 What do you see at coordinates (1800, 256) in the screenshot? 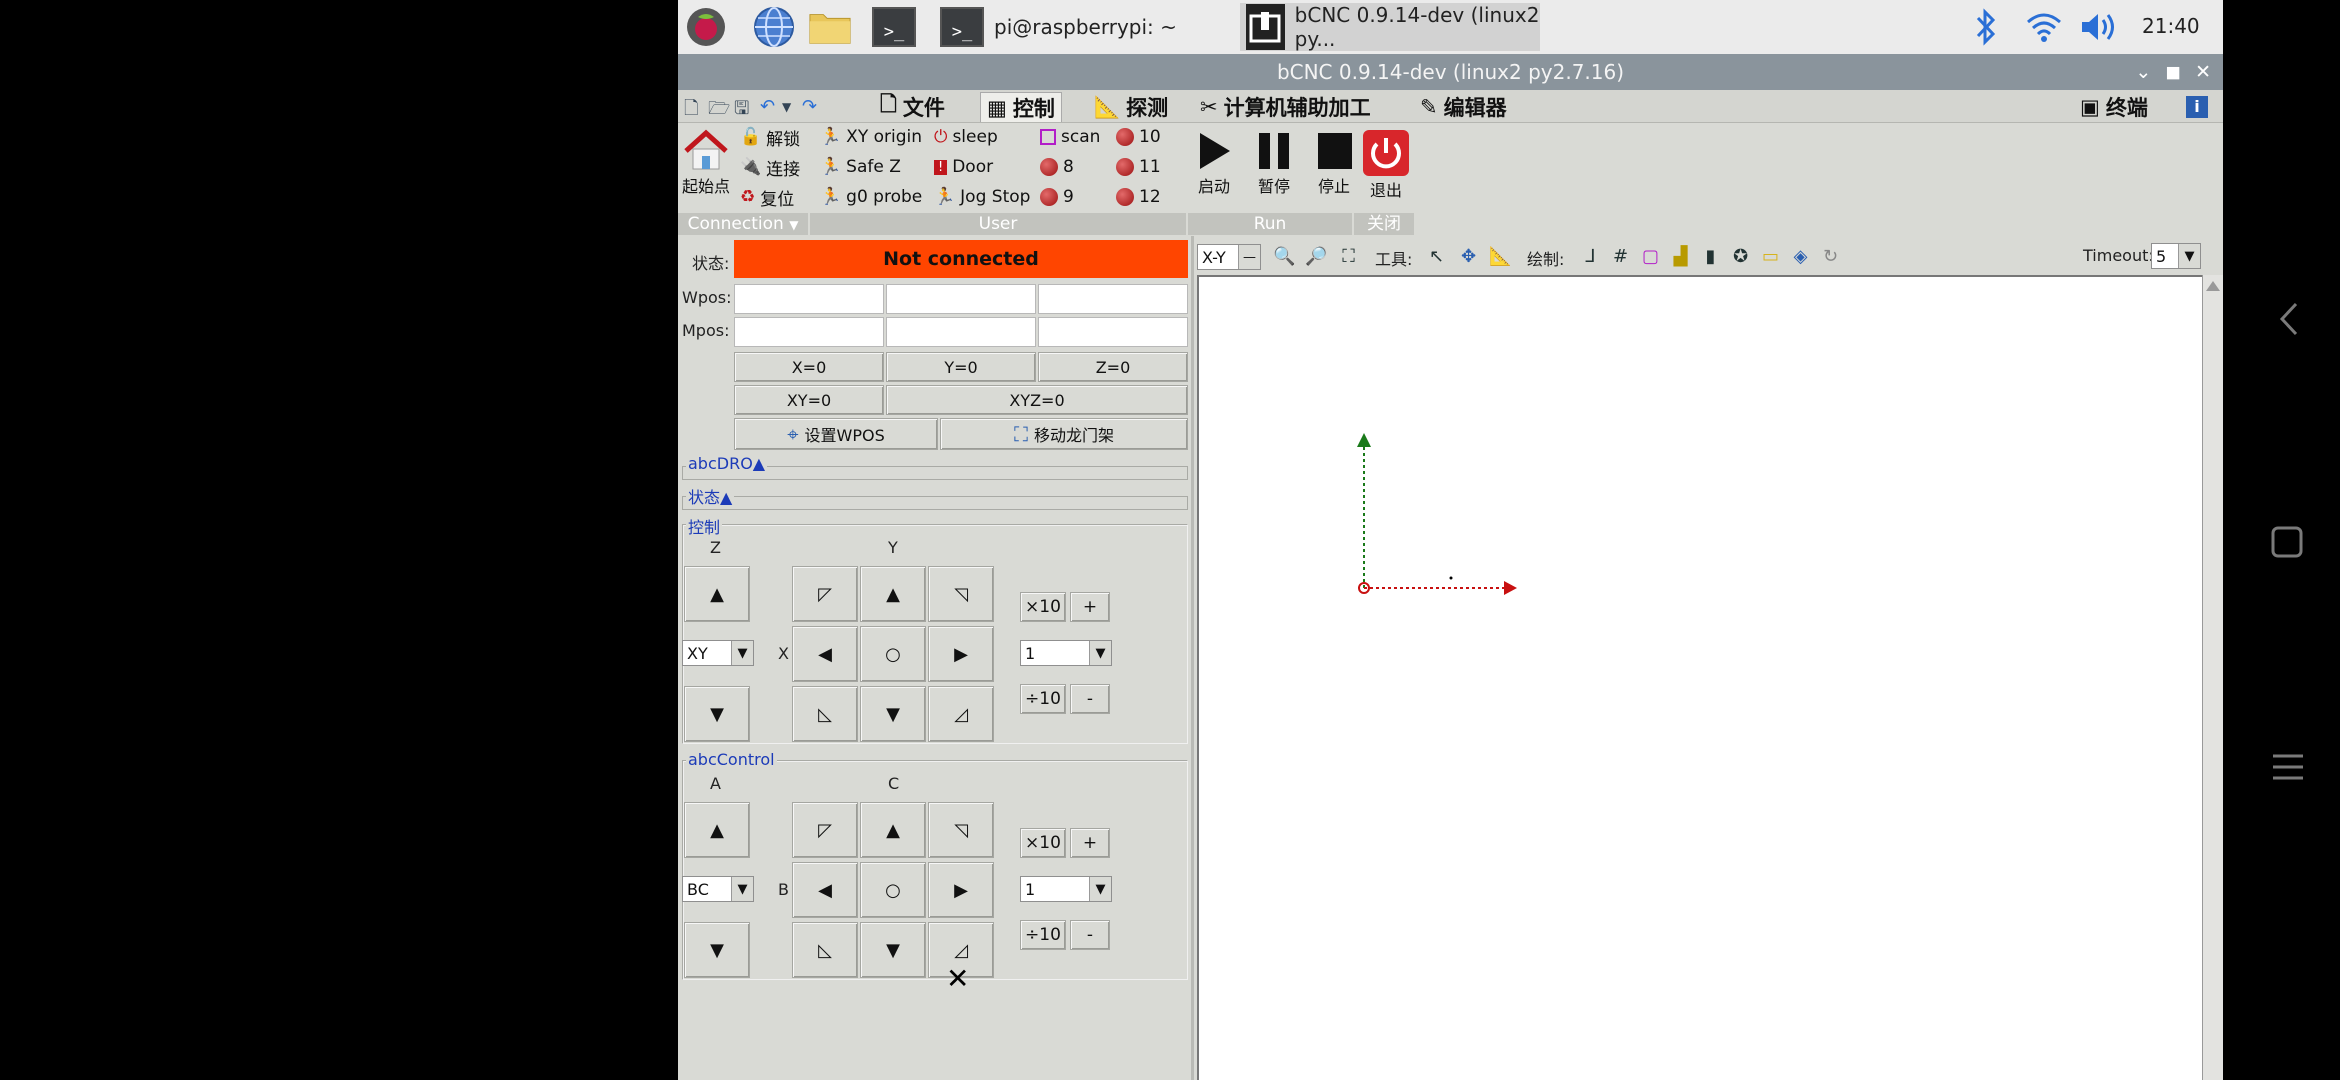
I see `camera-toggle-icon: ◈` at bounding box center [1800, 256].